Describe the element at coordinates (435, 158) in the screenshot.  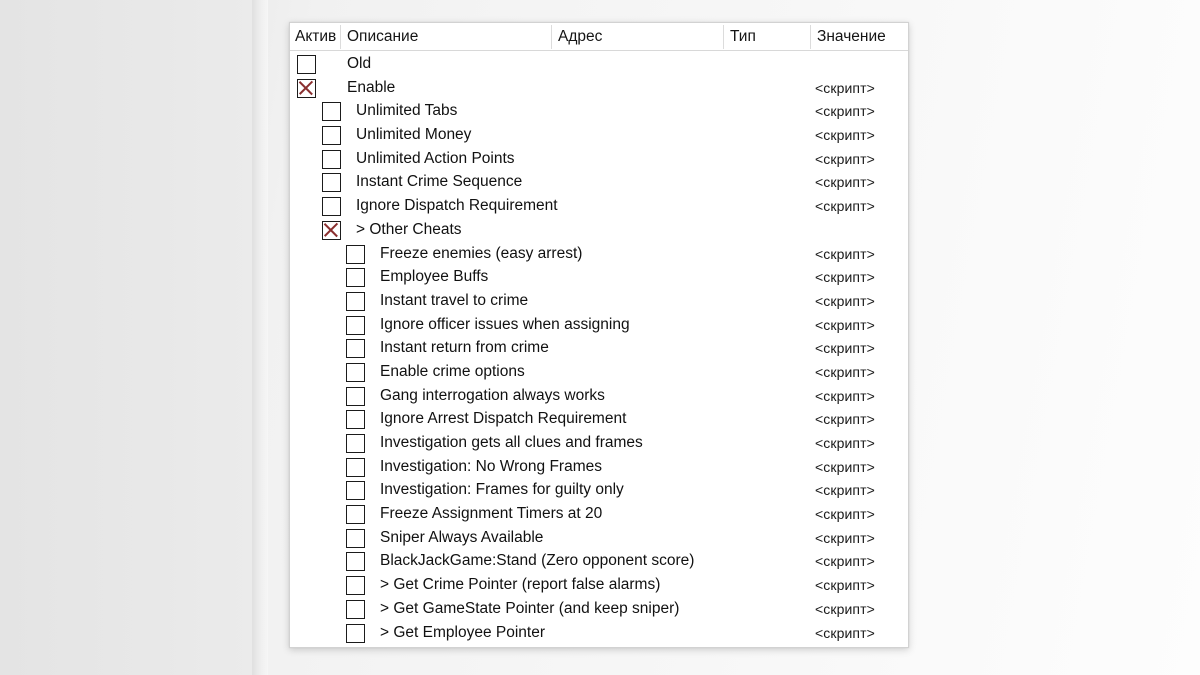
I see `row-description-label: Unlimited Action Points` at that location.